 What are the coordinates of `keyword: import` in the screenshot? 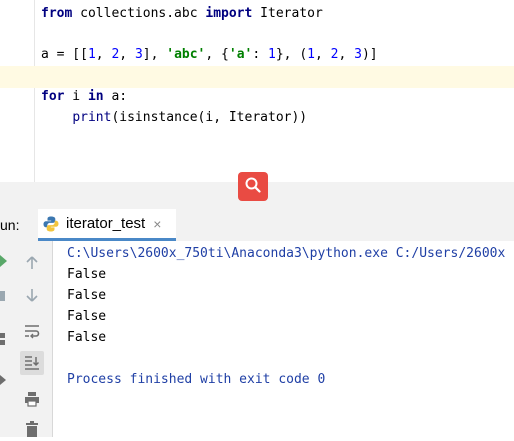 It's located at (229, 13).